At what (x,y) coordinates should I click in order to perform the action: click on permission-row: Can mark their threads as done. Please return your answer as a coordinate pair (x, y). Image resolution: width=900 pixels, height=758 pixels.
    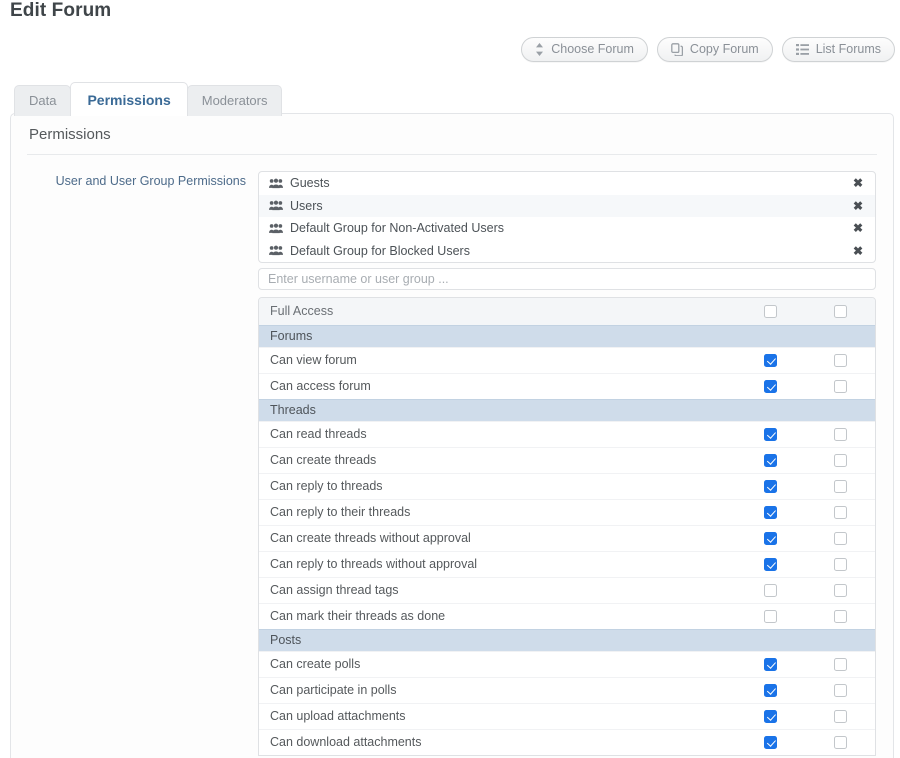
    Looking at the image, I should click on (567, 616).